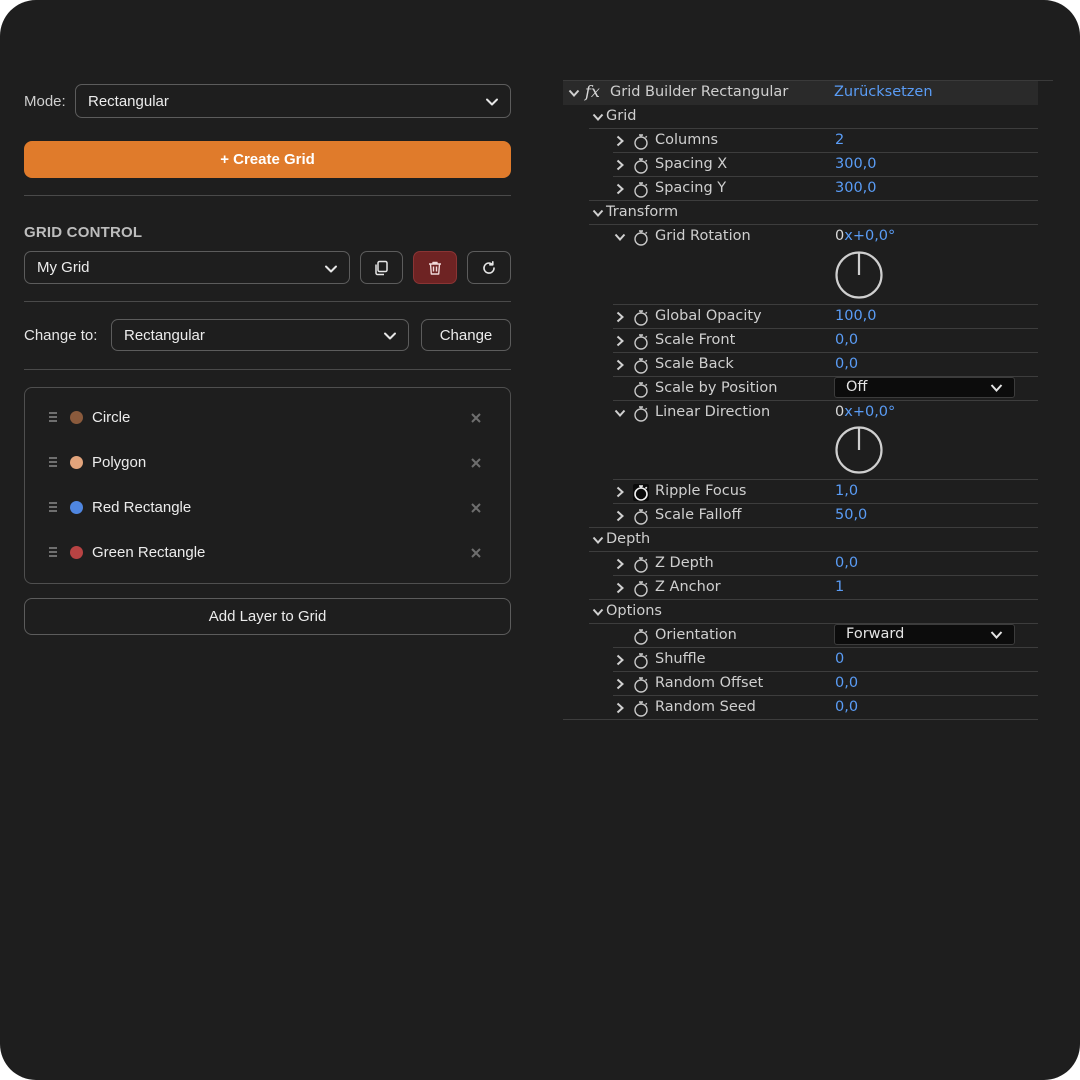 The width and height of the screenshot is (1080, 1080). I want to click on change-button: Change, so click(466, 335).